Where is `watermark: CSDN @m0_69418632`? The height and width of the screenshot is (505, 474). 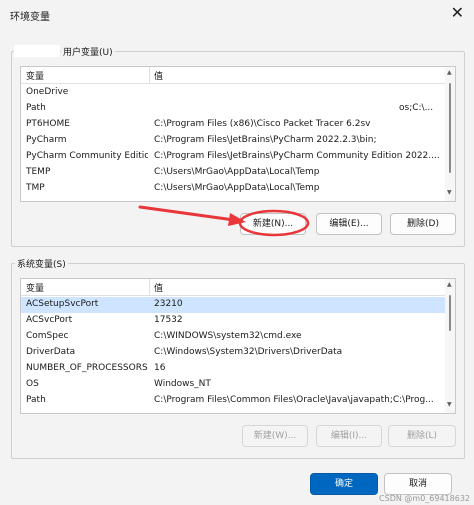 watermark: CSDN @m0_69418632 is located at coordinates (424, 498).